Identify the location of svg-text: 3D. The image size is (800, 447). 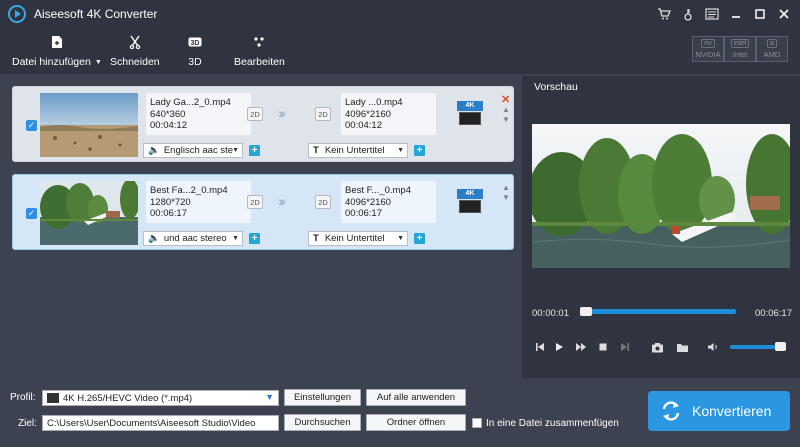
(195, 43).